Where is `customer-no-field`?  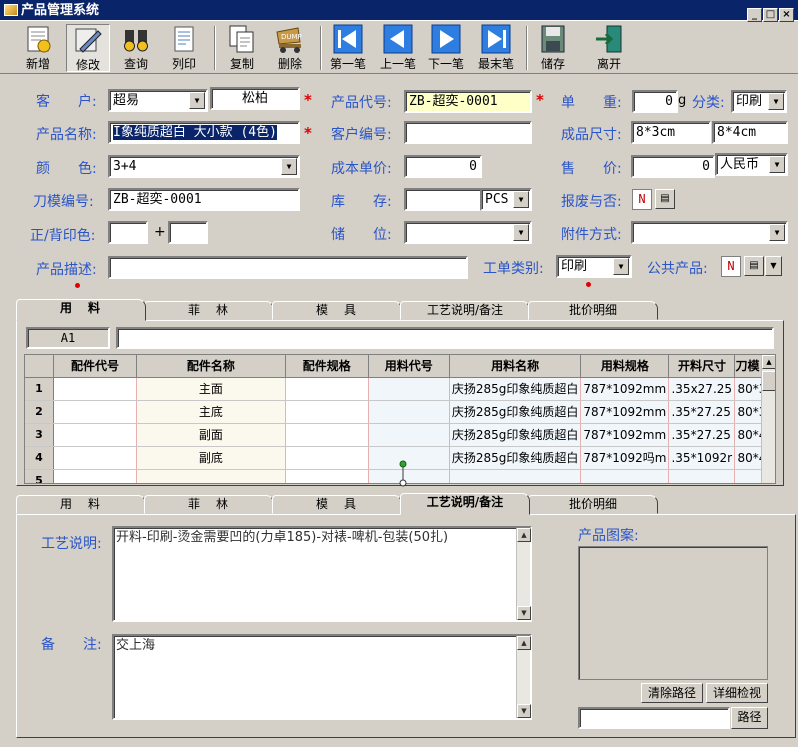 customer-no-field is located at coordinates (468, 132).